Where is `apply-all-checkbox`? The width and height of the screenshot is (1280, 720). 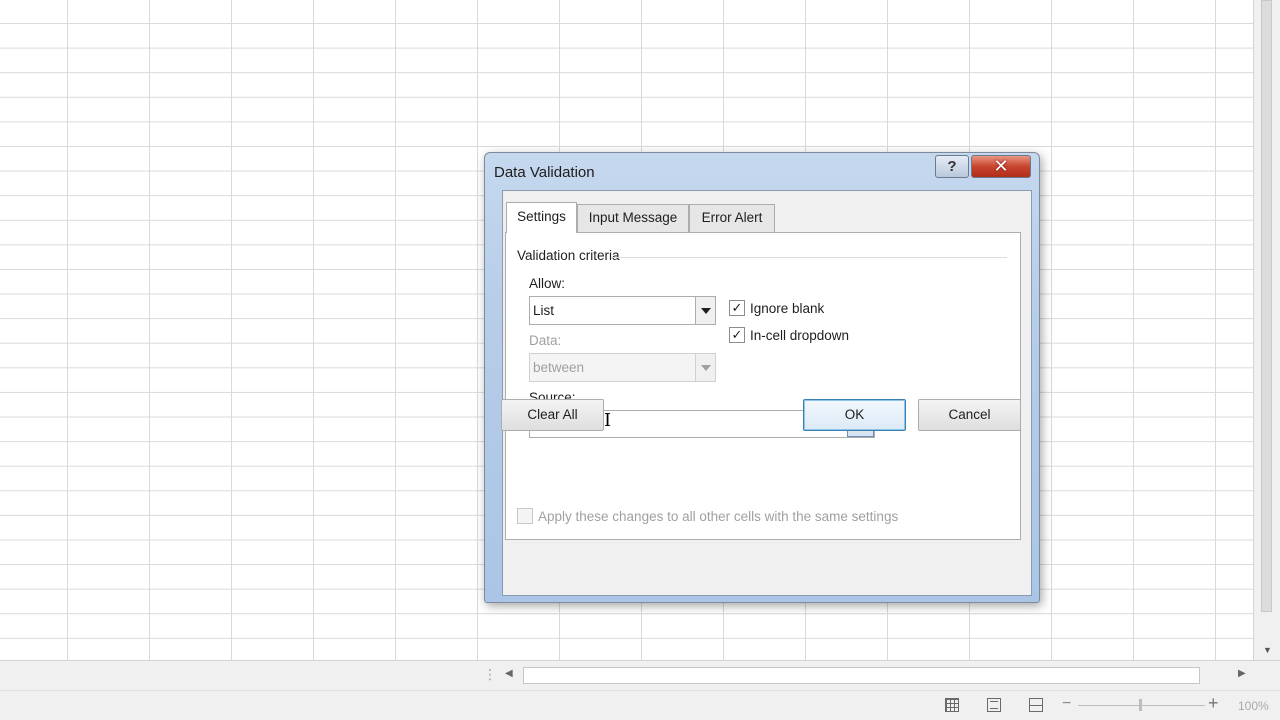 apply-all-checkbox is located at coordinates (525, 516).